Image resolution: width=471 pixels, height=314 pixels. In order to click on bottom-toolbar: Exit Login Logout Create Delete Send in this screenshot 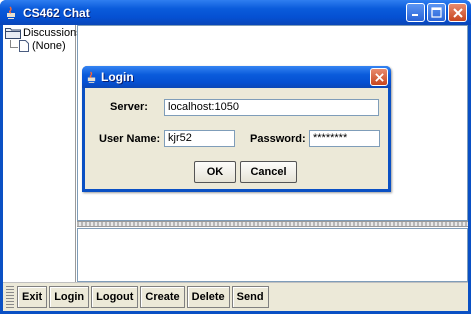, I will do `click(235, 296)`.